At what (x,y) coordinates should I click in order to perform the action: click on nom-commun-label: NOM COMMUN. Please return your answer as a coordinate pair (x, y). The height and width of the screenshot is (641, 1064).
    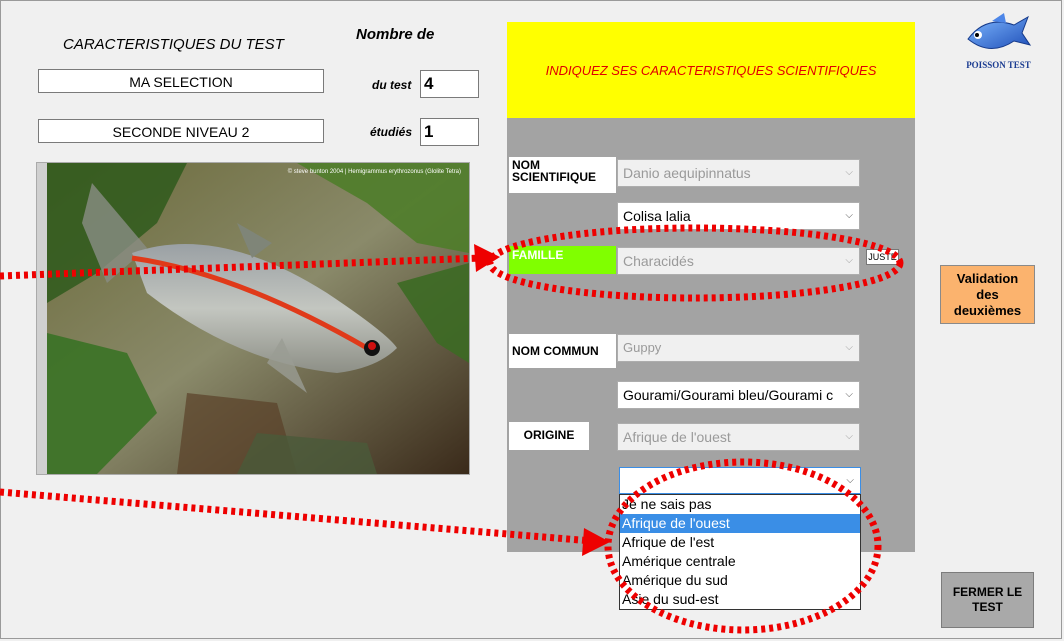
    Looking at the image, I should click on (562, 351).